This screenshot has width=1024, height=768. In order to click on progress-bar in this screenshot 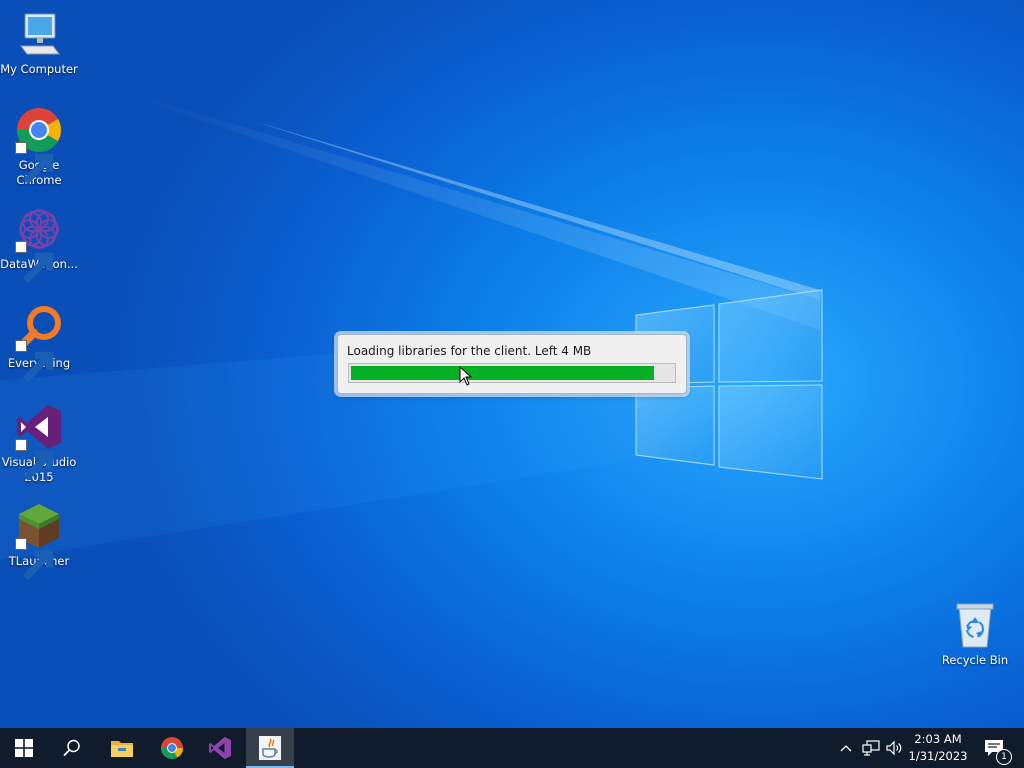, I will do `click(512, 373)`.